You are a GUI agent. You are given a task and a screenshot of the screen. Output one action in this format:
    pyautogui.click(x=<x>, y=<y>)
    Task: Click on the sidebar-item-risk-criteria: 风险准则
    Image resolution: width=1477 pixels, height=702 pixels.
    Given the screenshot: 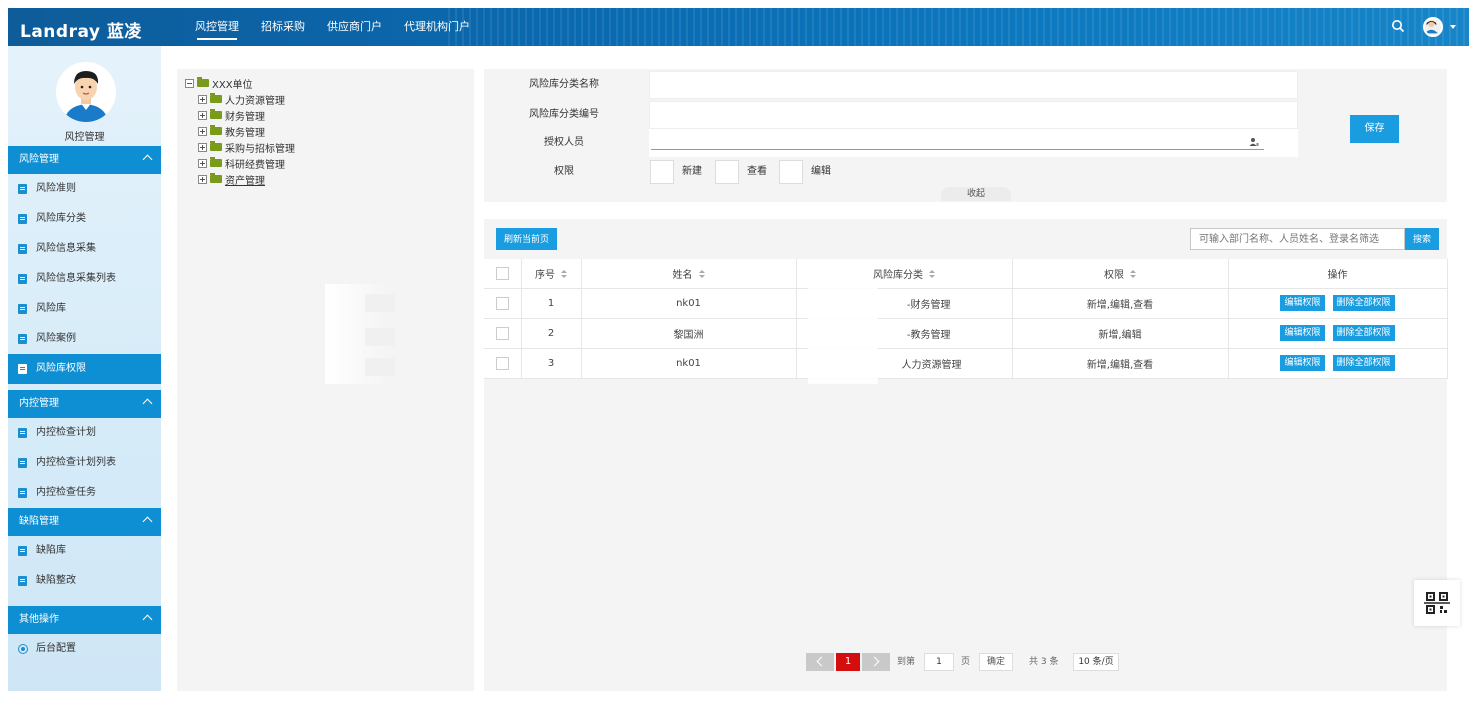 What is the action you would take?
    pyautogui.click(x=84, y=189)
    